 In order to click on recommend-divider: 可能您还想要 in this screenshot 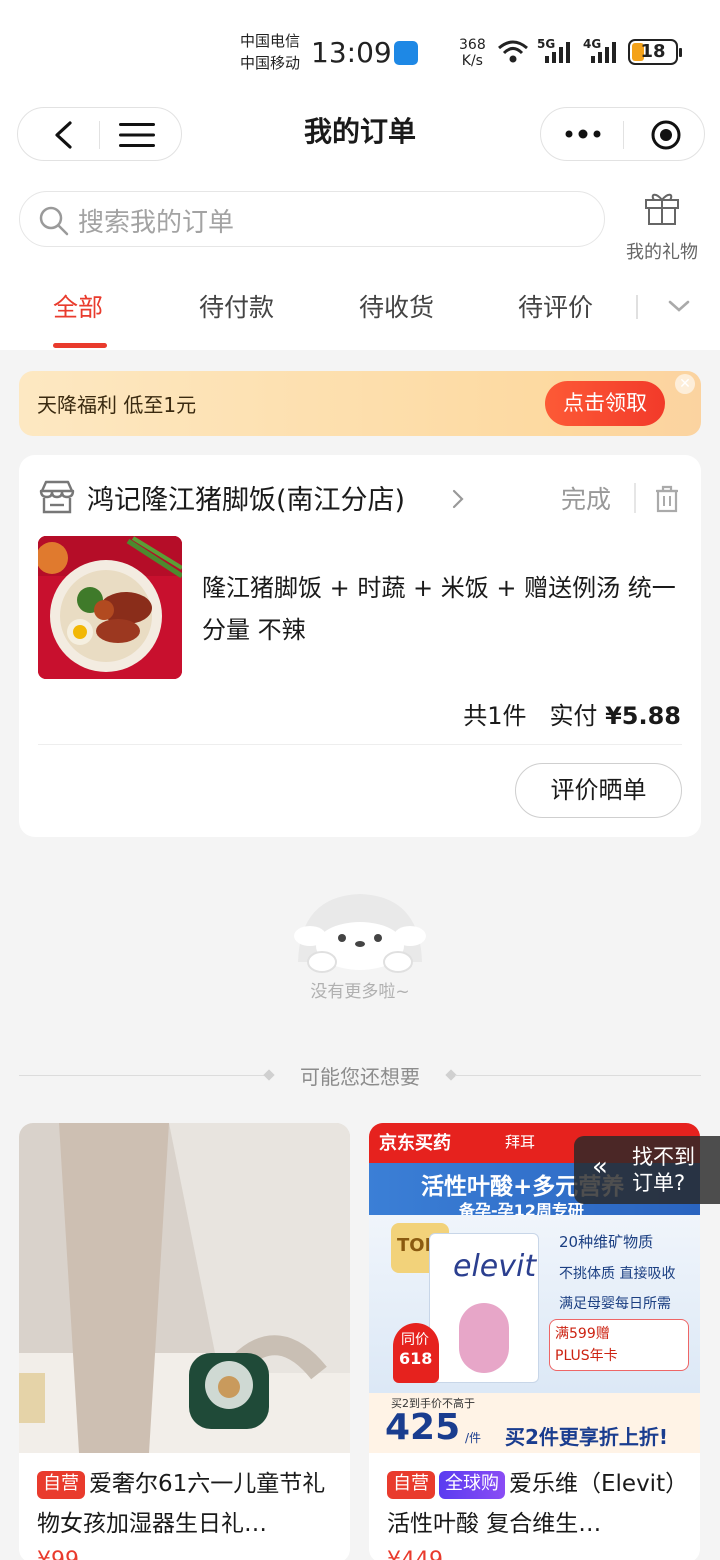, I will do `click(360, 1076)`.